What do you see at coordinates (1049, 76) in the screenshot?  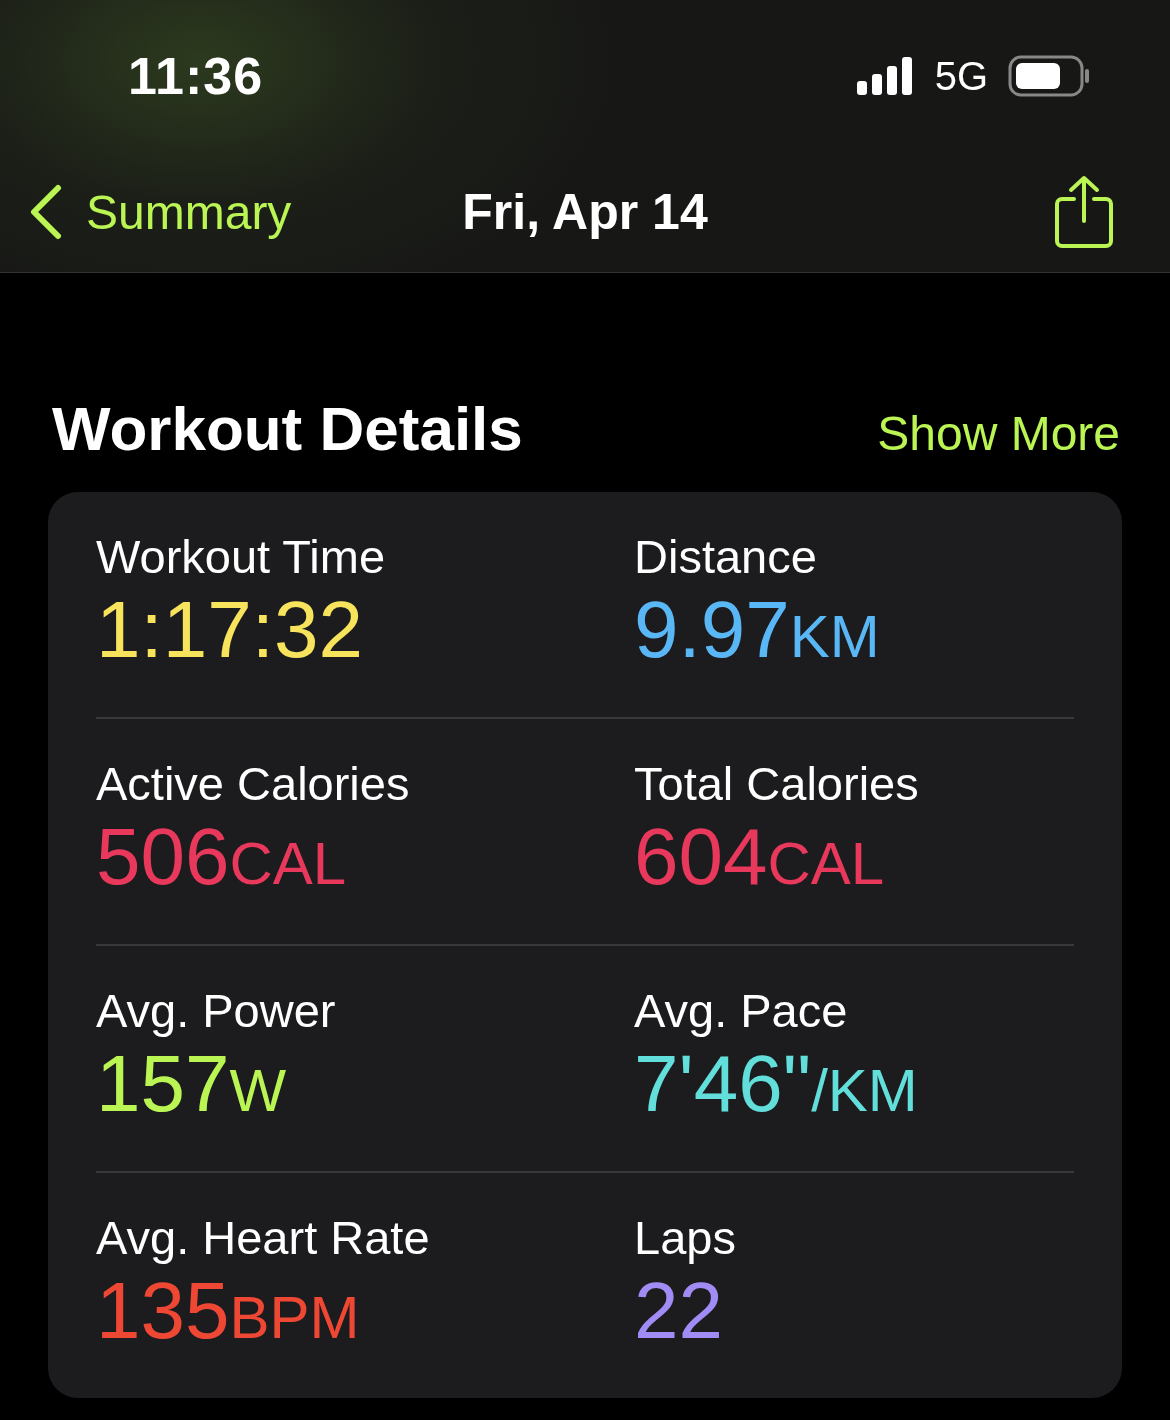 I see `battery-icon` at bounding box center [1049, 76].